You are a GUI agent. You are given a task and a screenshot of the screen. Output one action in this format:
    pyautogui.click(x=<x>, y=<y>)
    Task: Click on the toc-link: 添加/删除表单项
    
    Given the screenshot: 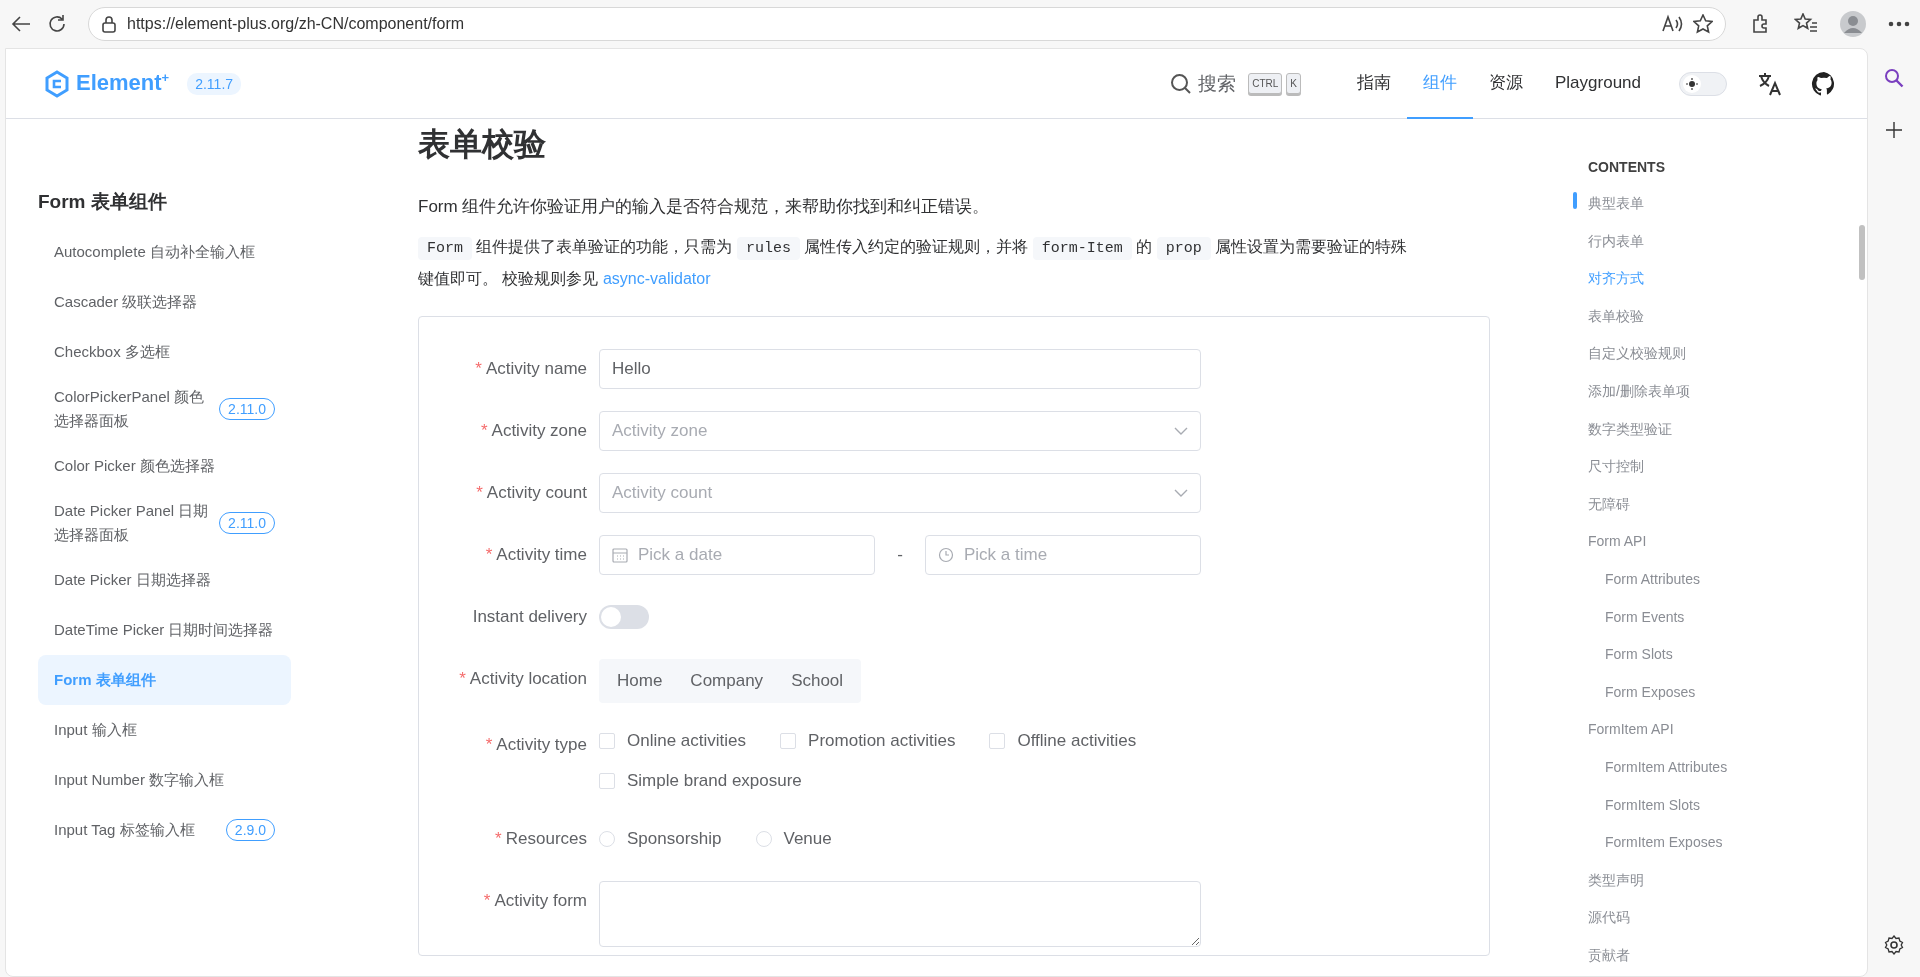 What is the action you would take?
    pyautogui.click(x=1727, y=391)
    